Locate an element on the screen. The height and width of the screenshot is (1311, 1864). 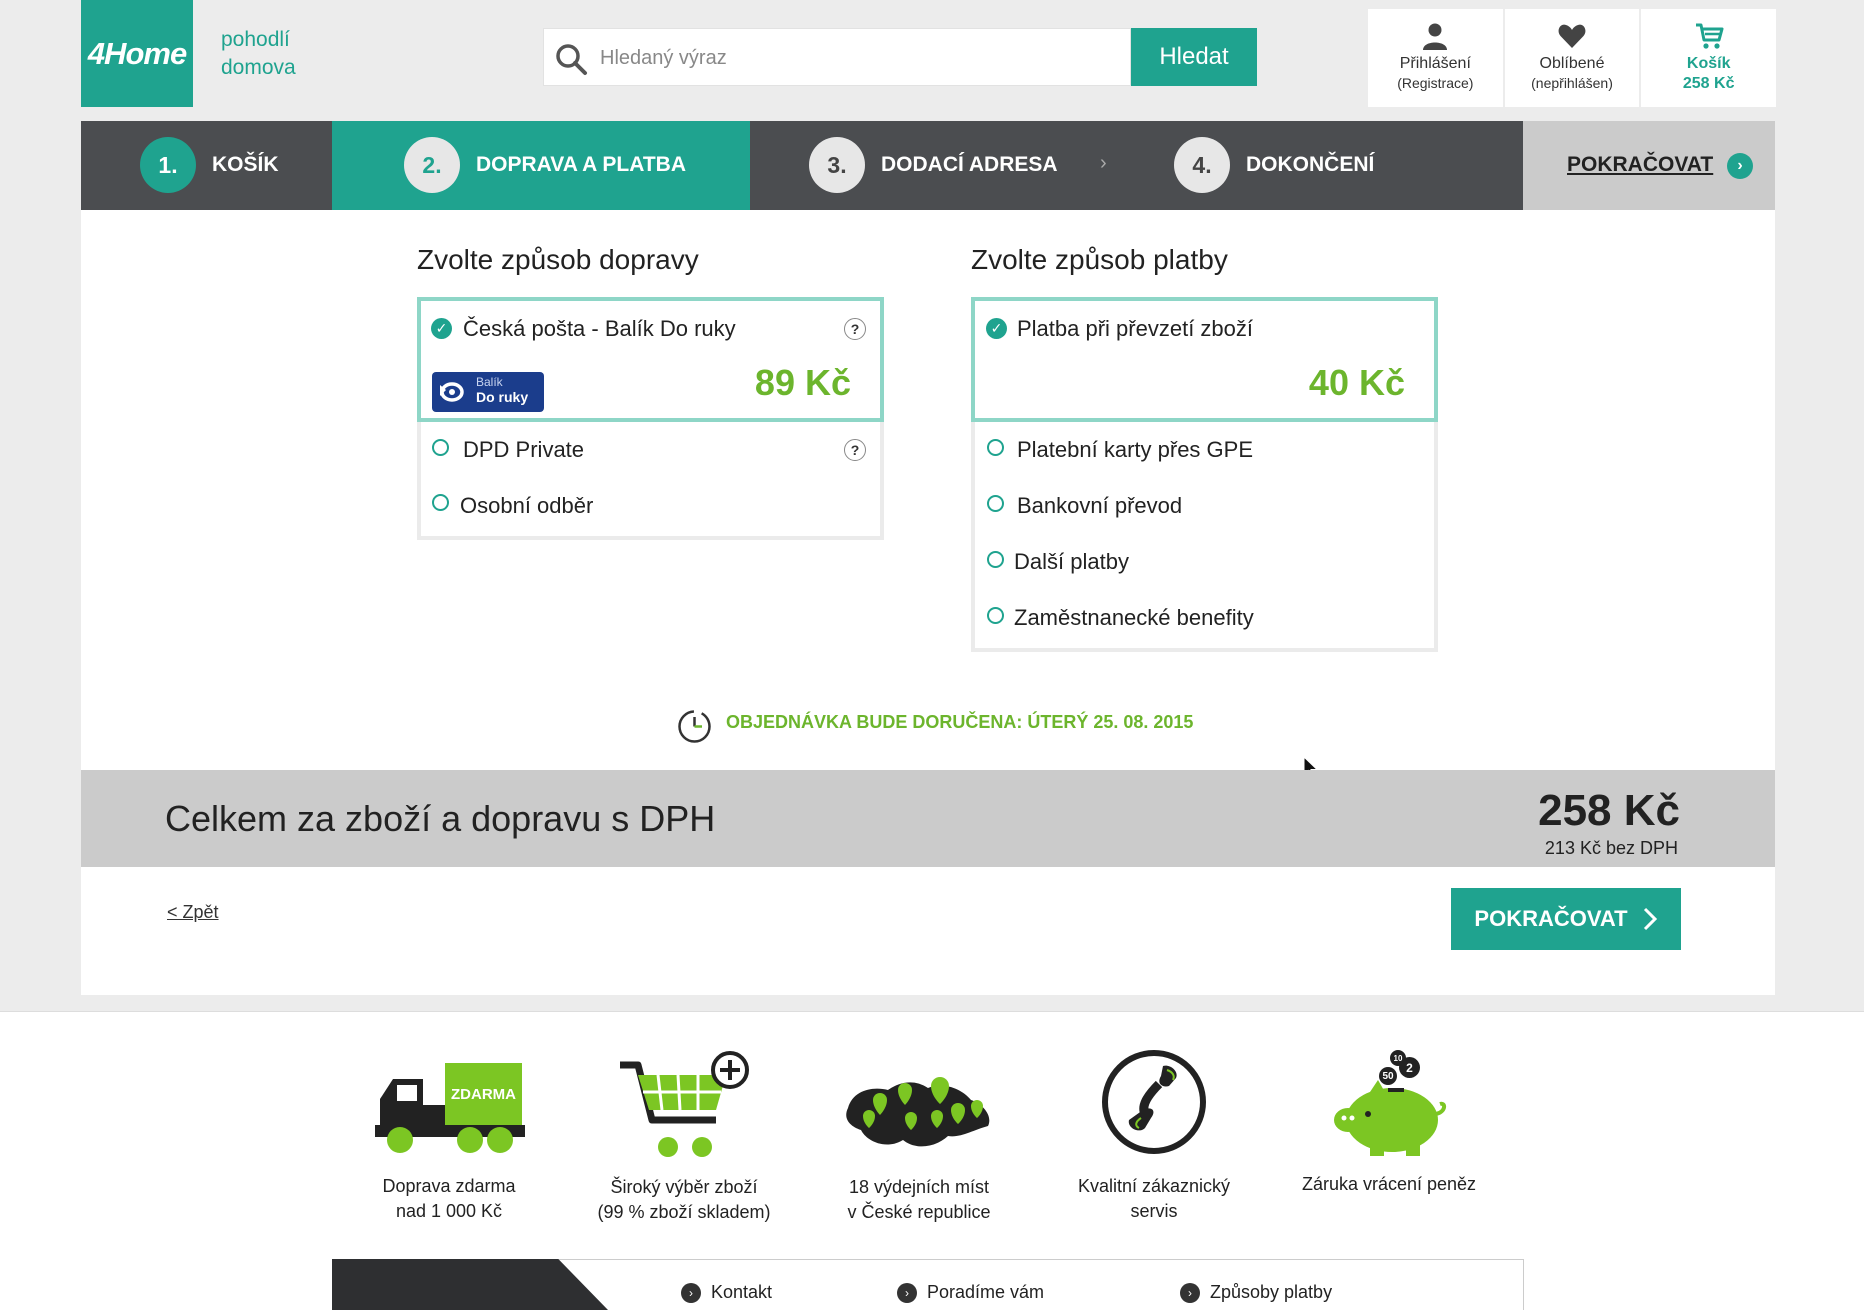
piggy-bank-icon is located at coordinates (1390, 1118).